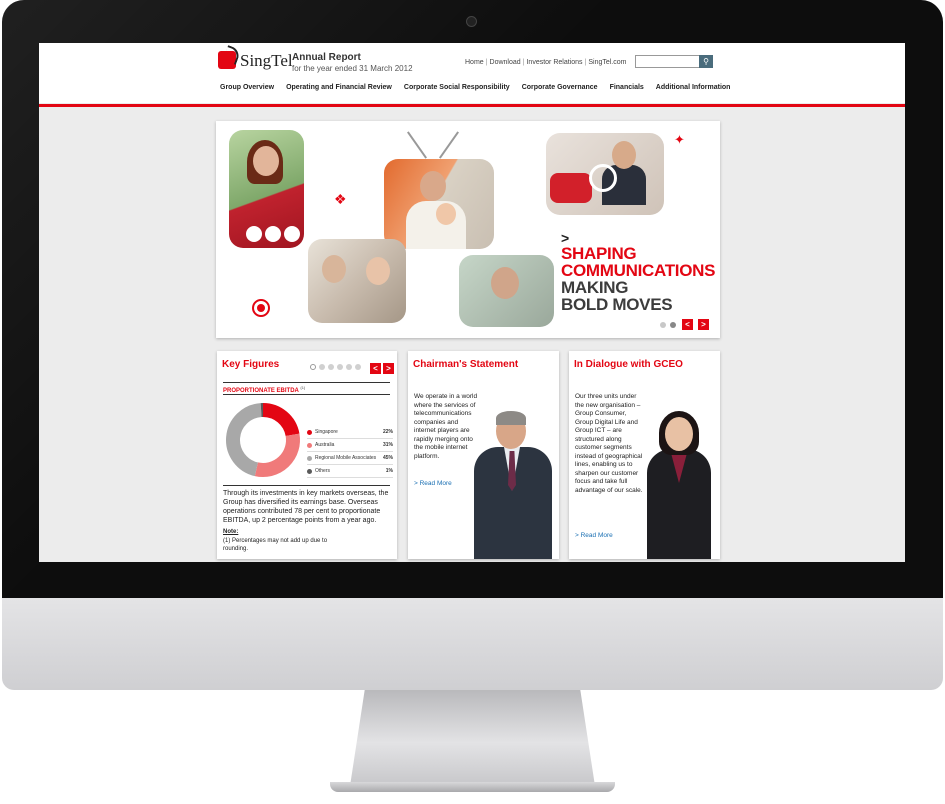  Describe the element at coordinates (357, 281) in the screenshot. I see `photo-couple-video-call` at that location.